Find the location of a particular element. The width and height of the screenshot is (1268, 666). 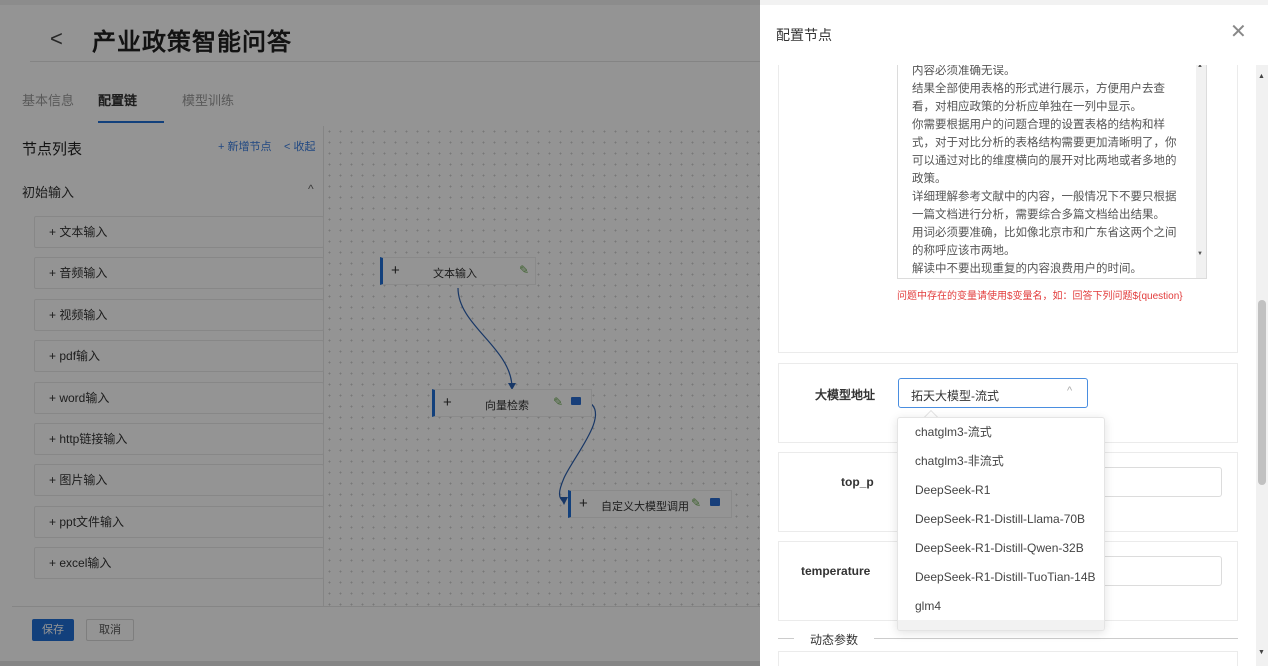

top-p-label: top_p is located at coordinates (857, 482).